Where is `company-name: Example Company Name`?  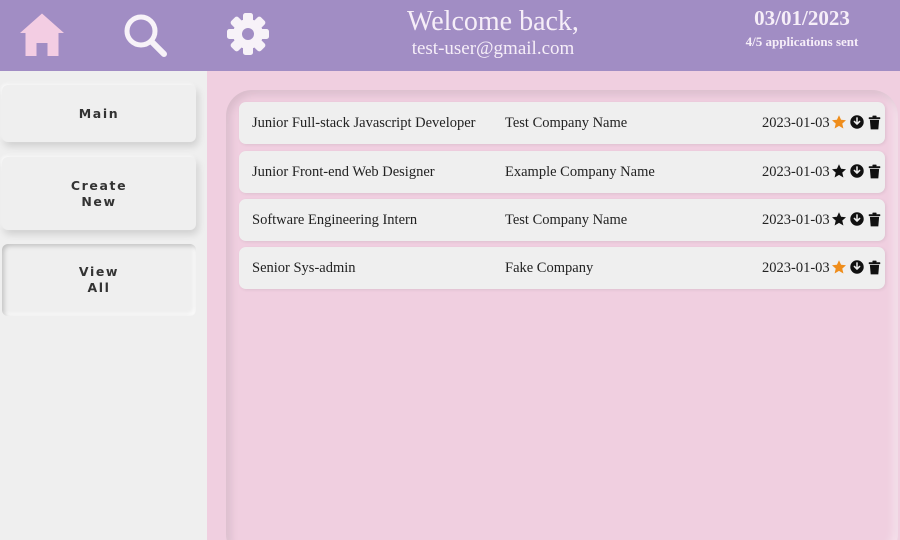 company-name: Example Company Name is located at coordinates (580, 172).